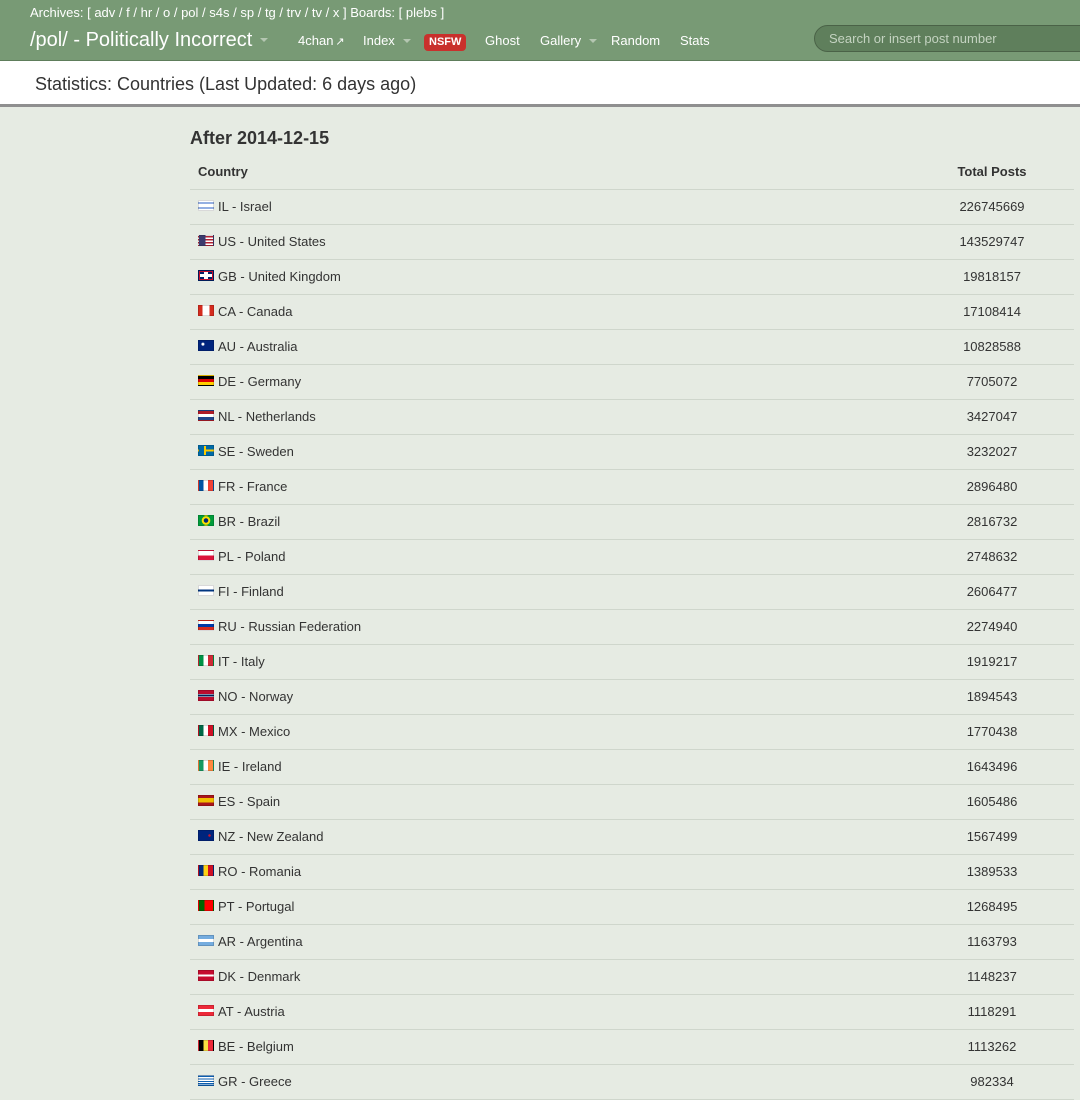 This screenshot has width=1080, height=1100. What do you see at coordinates (315, 40) in the screenshot?
I see `nav-4chan-label: 4chan` at bounding box center [315, 40].